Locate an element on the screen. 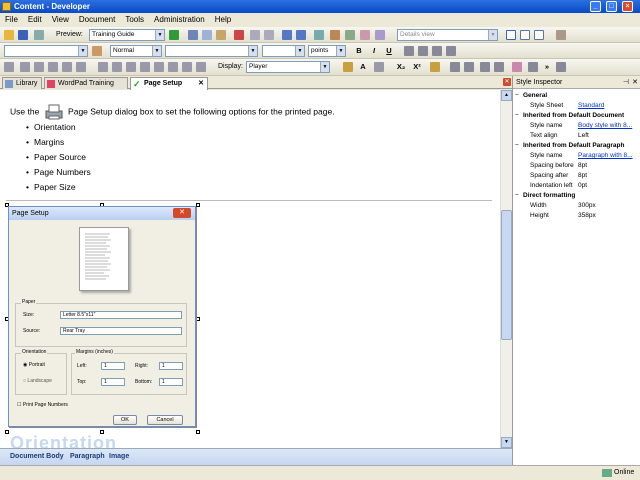 The height and width of the screenshot is (480, 640). align-center-icon is located at coordinates (423, 51).